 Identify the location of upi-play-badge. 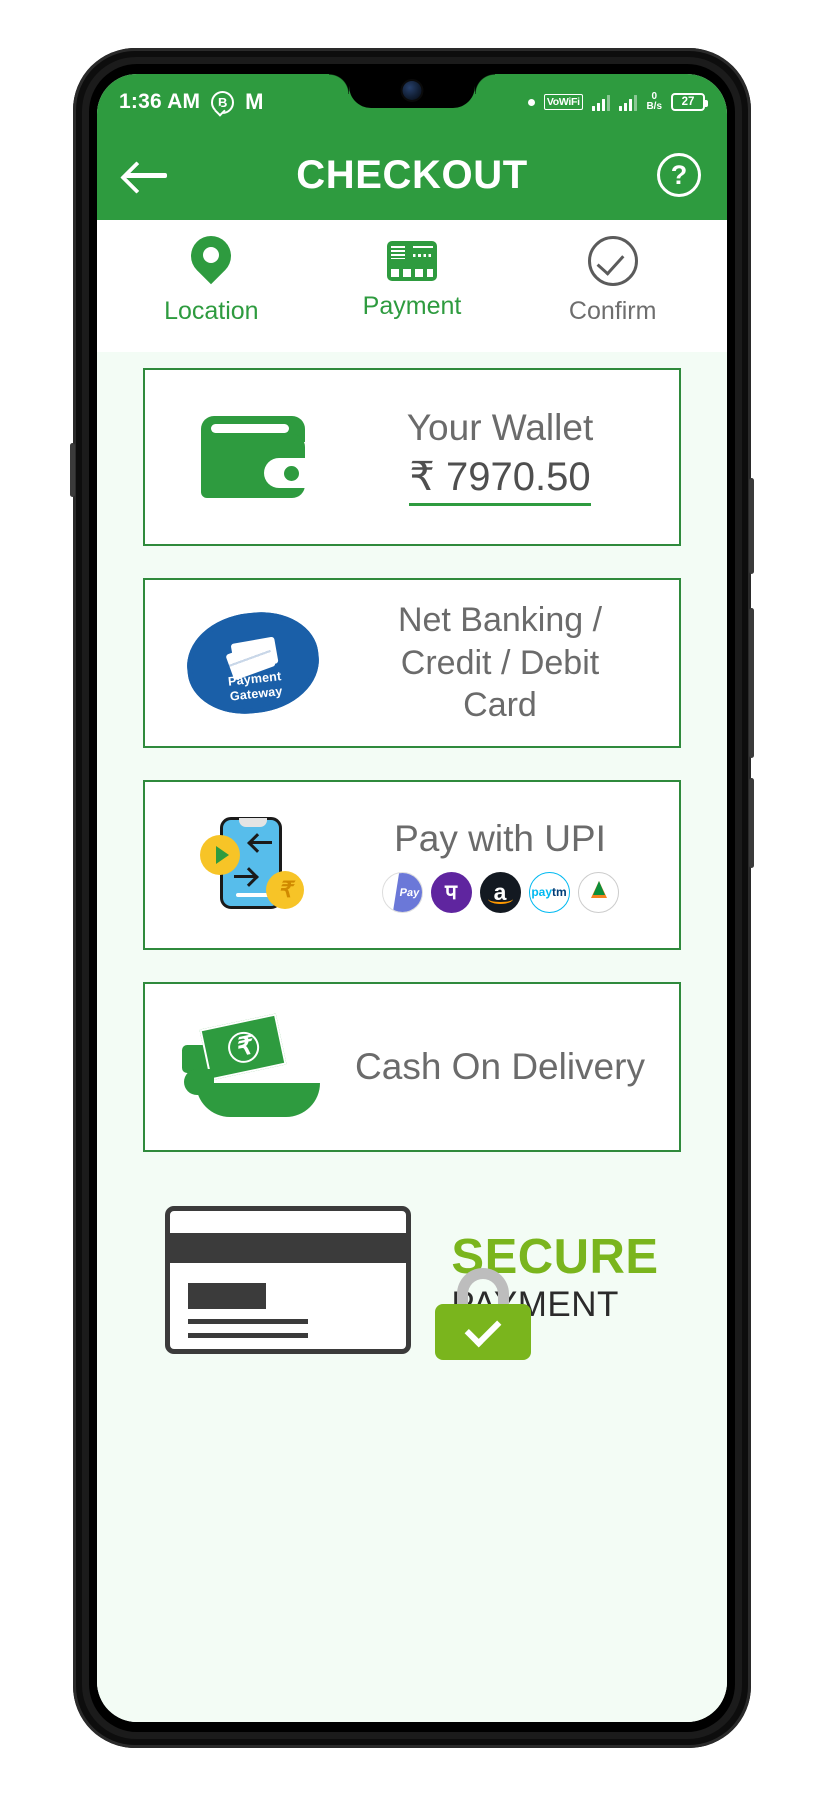
(220, 855).